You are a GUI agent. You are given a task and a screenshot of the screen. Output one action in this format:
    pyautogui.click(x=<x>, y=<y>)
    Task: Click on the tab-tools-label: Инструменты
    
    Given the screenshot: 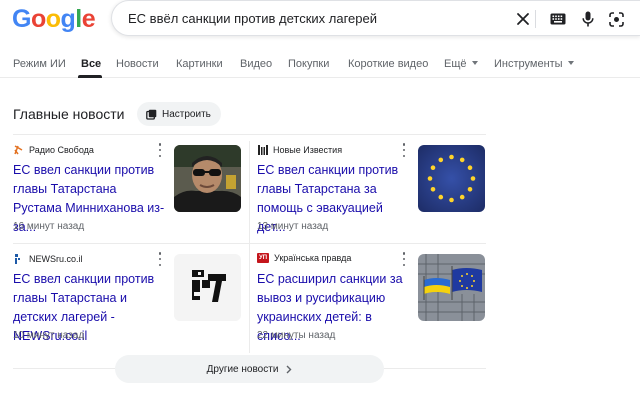 What is the action you would take?
    pyautogui.click(x=528, y=64)
    